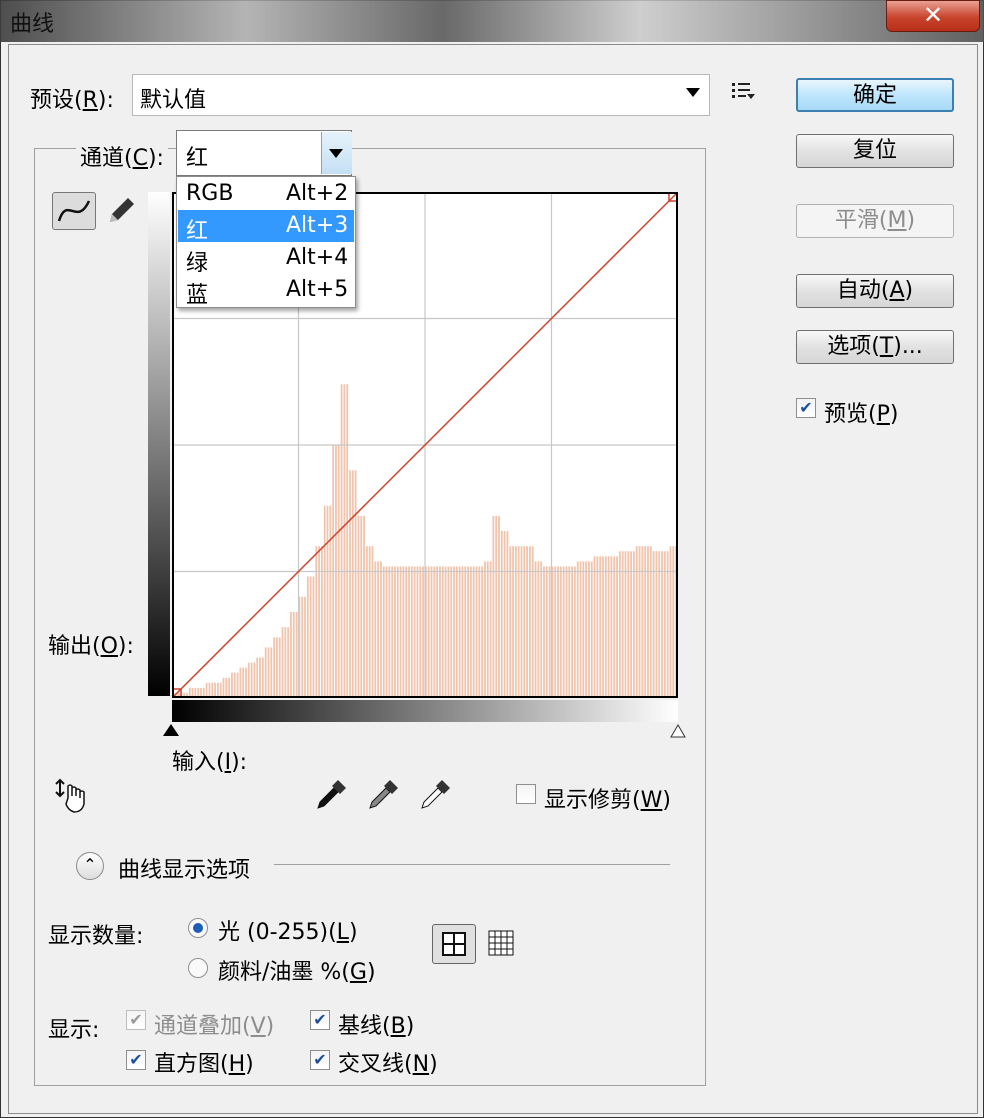  What do you see at coordinates (72, 796) in the screenshot?
I see `on-image-adjust-hand-icon` at bounding box center [72, 796].